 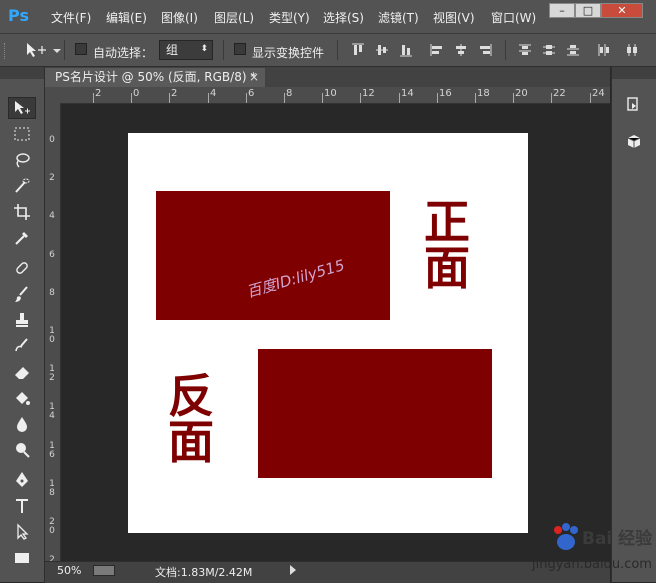 What do you see at coordinates (104, 570) in the screenshot?
I see `status-info-icon` at bounding box center [104, 570].